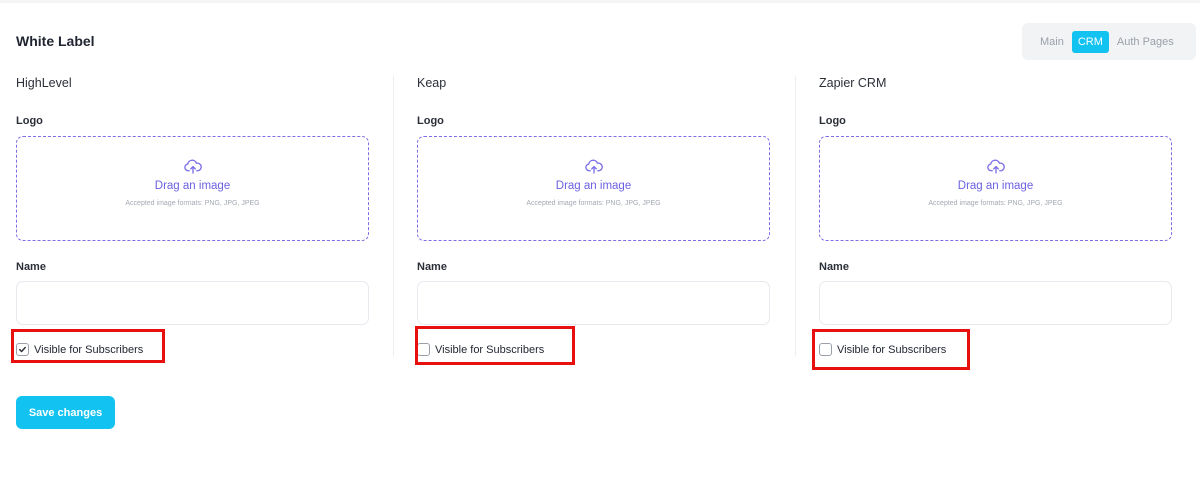 Image resolution: width=1200 pixels, height=499 pixels. I want to click on section-tabs: Main CRM Auth Pages, so click(1109, 41).